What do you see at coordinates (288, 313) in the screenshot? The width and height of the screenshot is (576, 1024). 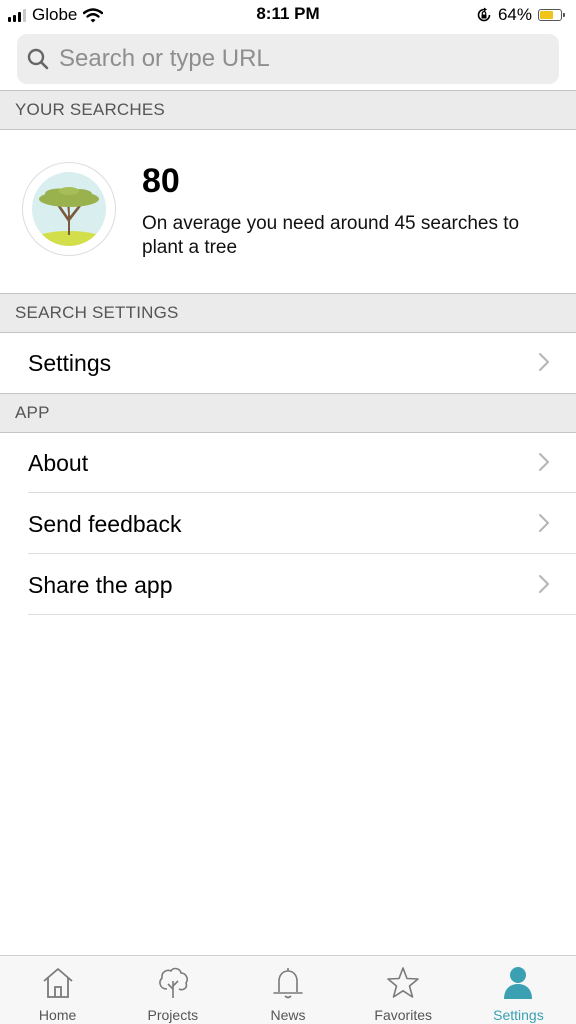 I see `search-settings-header: SEARCH SETTINGS` at bounding box center [288, 313].